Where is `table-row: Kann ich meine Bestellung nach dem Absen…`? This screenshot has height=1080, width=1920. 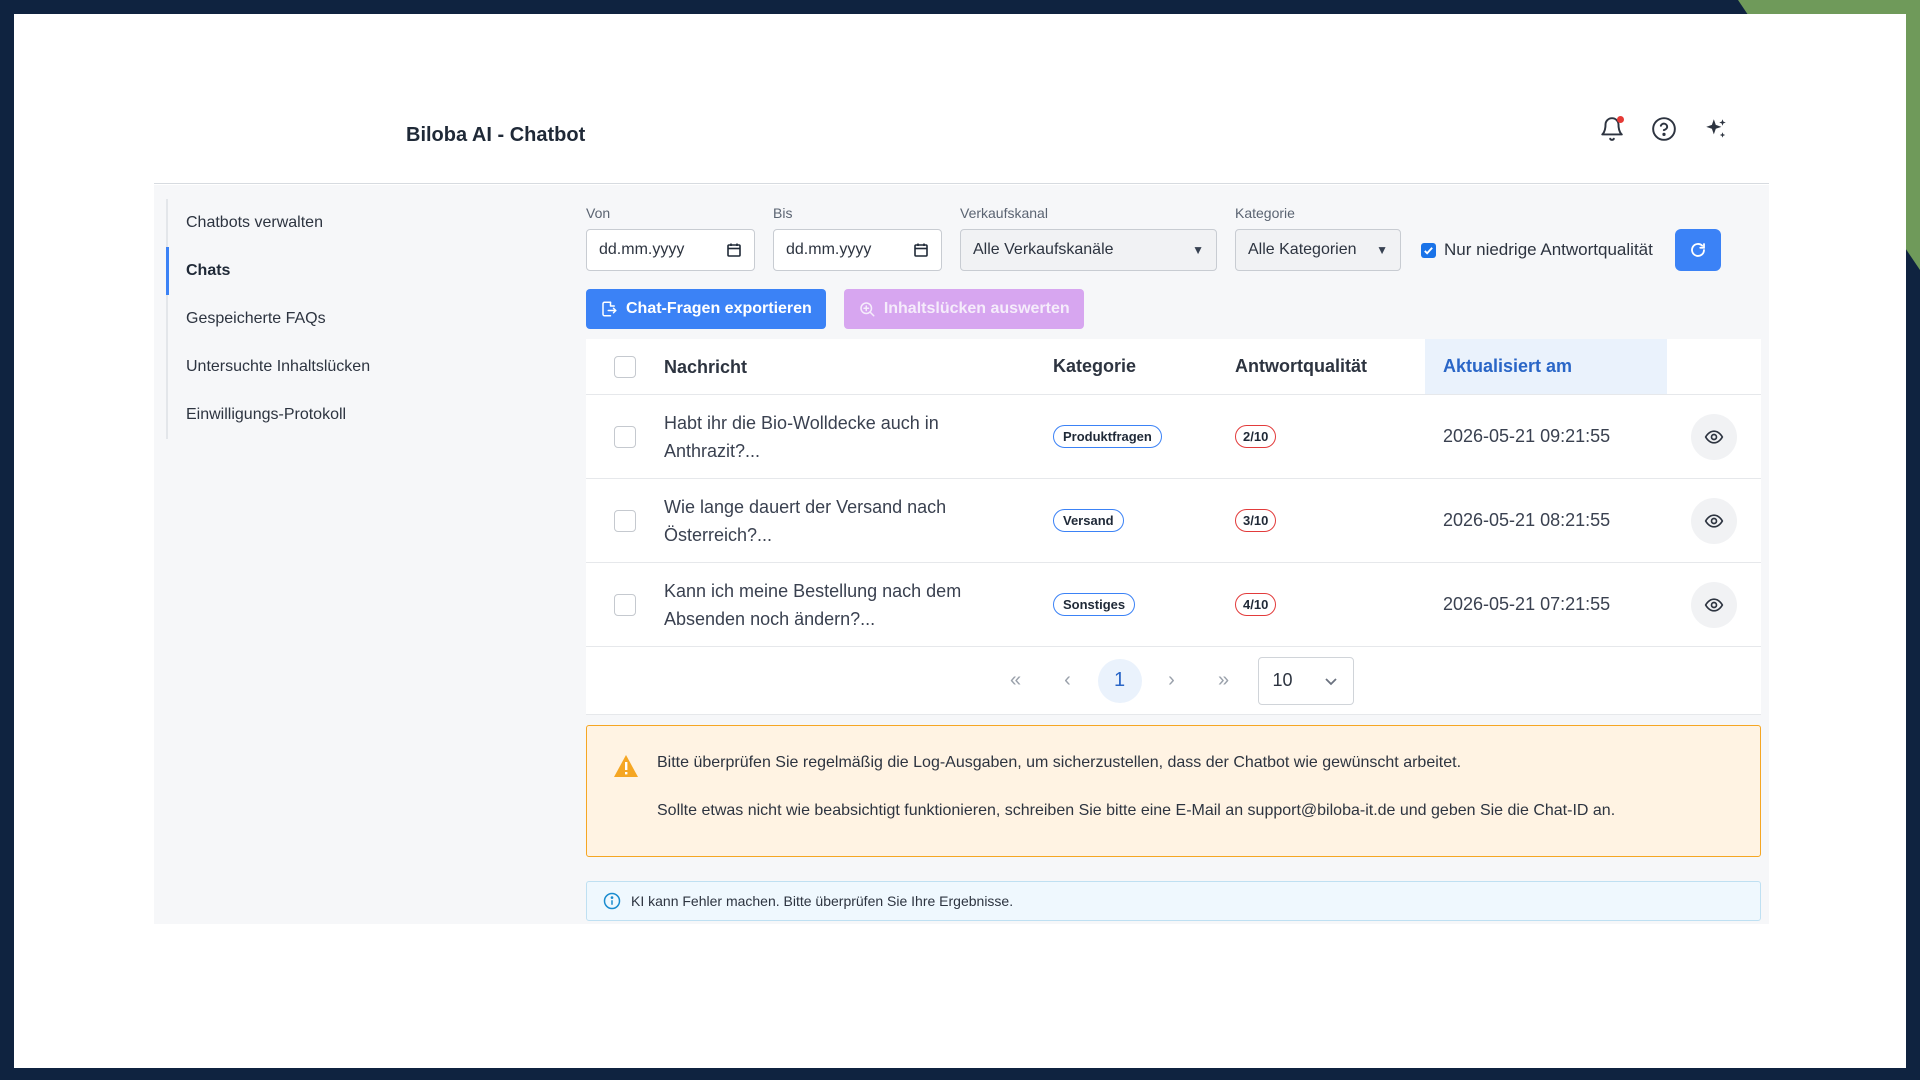
table-row: Kann ich meine Bestellung nach dem Absen… is located at coordinates (1173, 605).